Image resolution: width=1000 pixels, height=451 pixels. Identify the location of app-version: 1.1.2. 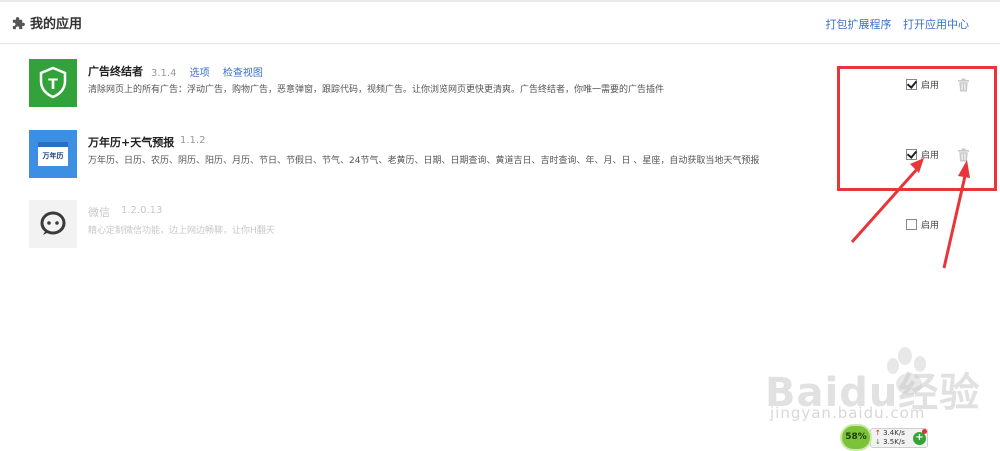
(193, 140).